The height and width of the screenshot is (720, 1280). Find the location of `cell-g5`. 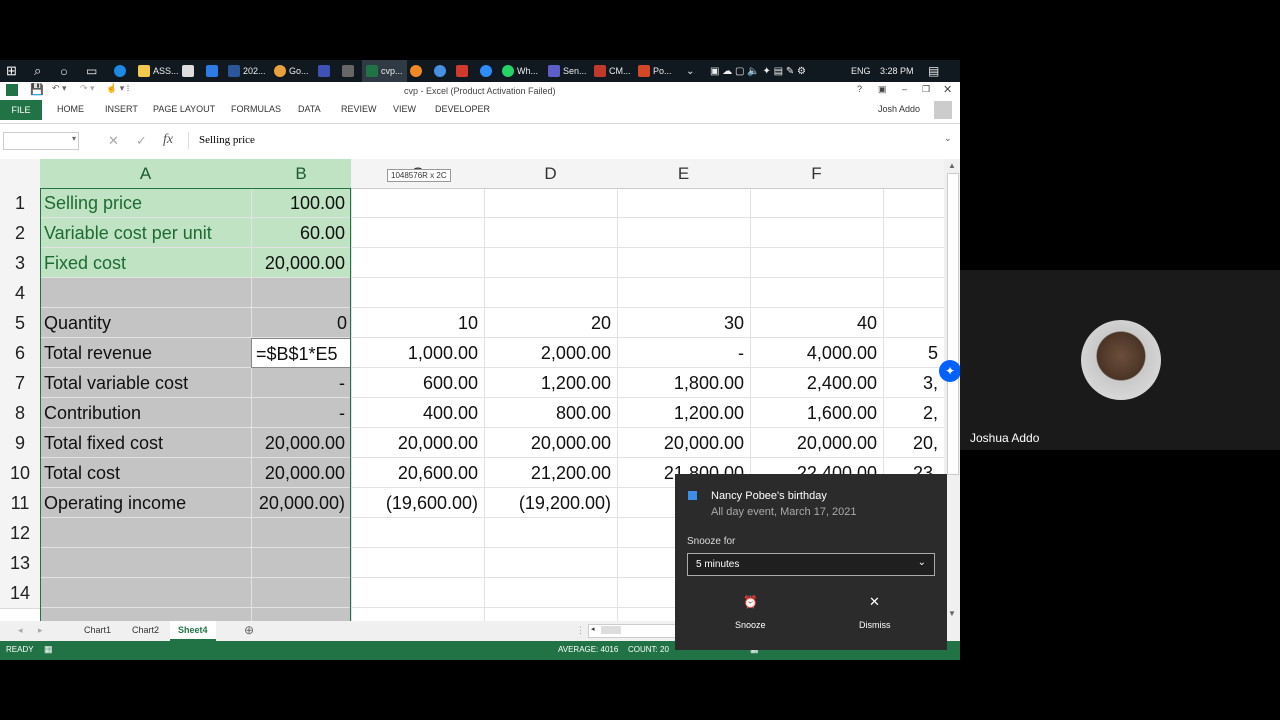

cell-g5 is located at coordinates (913, 323).